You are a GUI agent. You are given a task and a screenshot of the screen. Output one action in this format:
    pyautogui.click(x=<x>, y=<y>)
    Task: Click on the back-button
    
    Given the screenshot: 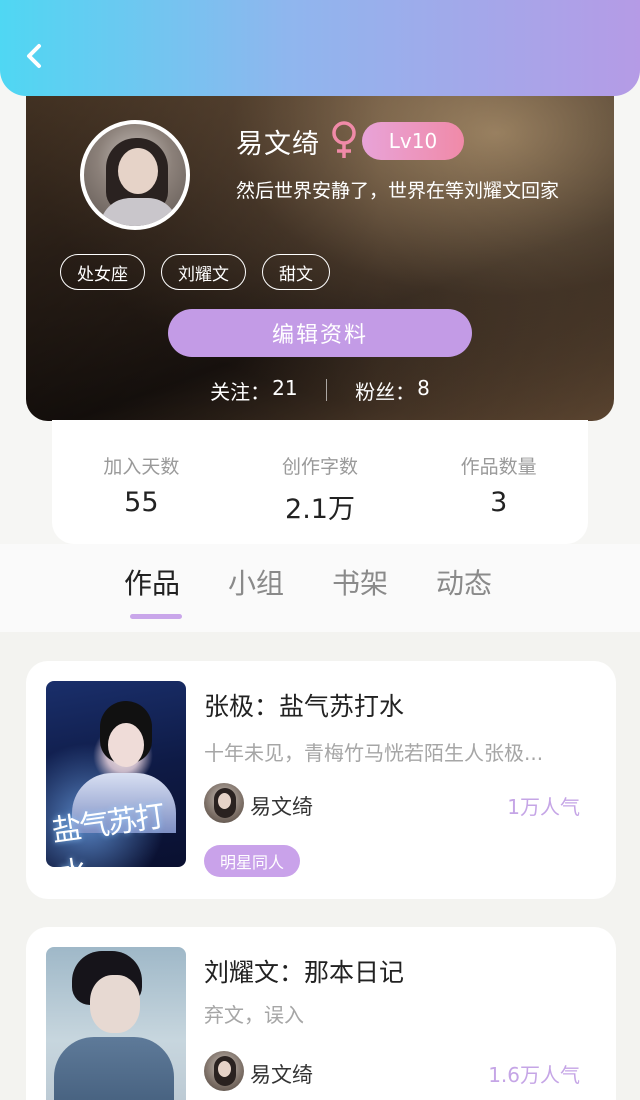 What is the action you would take?
    pyautogui.click(x=34, y=56)
    